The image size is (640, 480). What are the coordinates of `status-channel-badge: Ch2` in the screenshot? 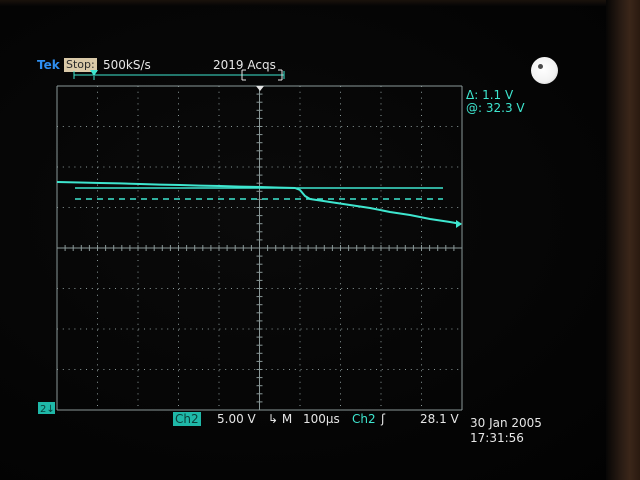 It's located at (187, 419).